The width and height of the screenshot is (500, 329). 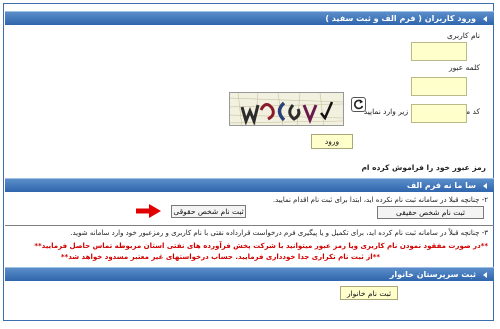 I want to click on username-input, so click(x=439, y=51).